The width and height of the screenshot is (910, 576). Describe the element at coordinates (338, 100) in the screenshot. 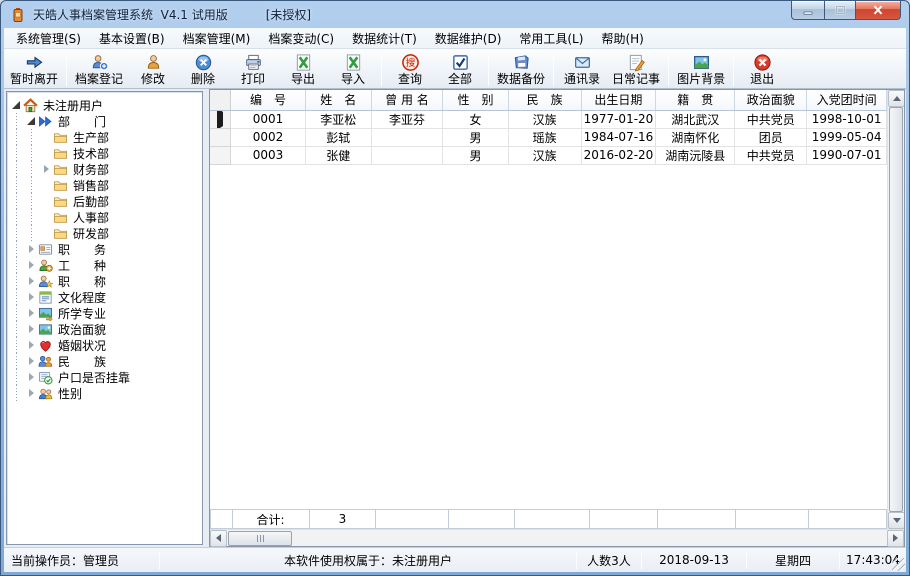

I see `column-header: 姓 名` at that location.